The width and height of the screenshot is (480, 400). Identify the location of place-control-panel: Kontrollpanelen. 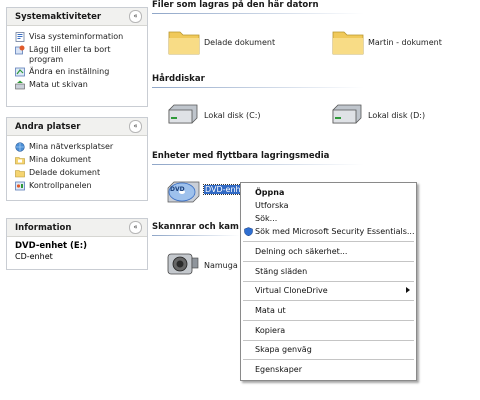
(78, 186).